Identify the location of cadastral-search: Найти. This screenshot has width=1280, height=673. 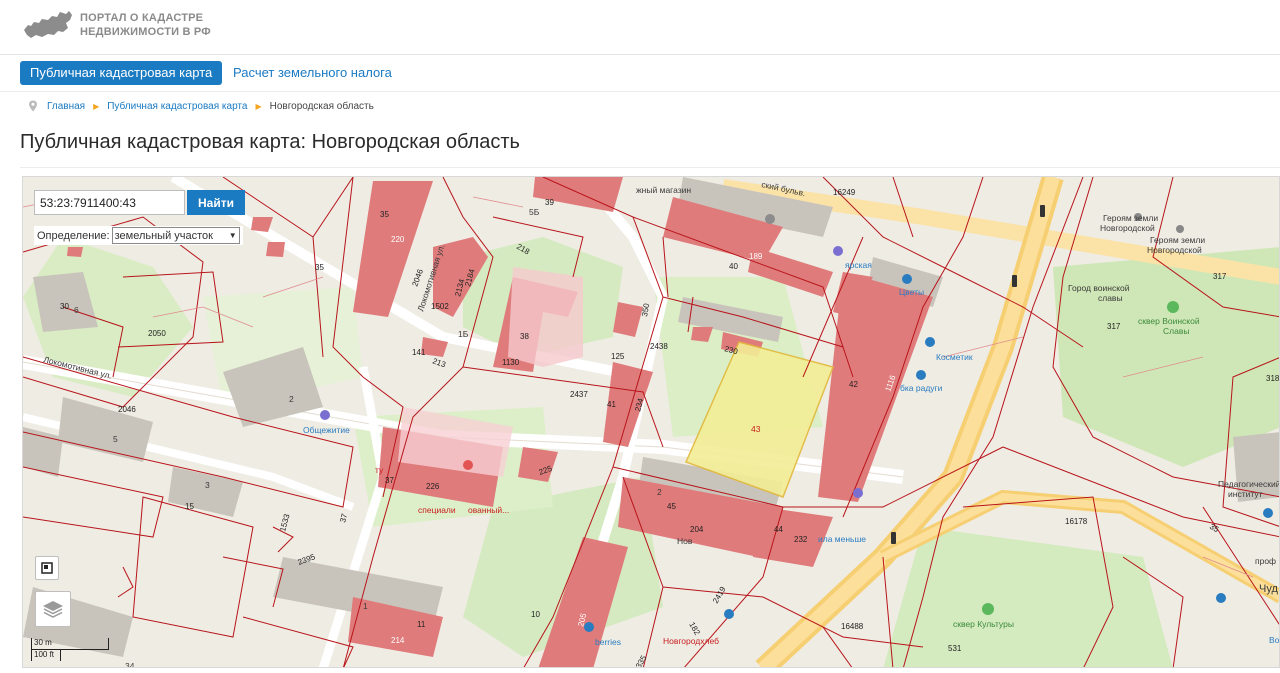
(139, 202).